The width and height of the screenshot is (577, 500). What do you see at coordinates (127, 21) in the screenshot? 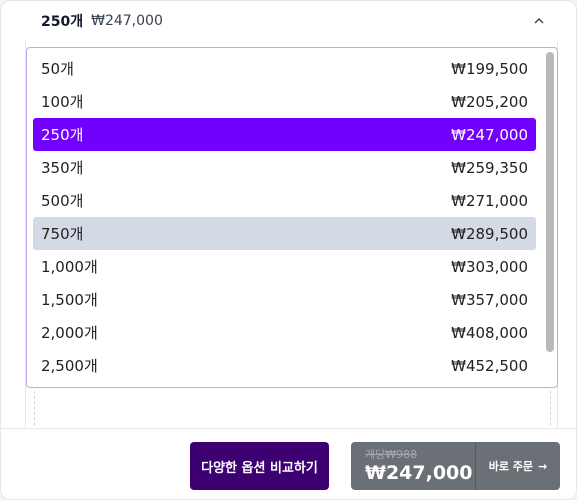
I see `selected-price: ₩247,000` at bounding box center [127, 21].